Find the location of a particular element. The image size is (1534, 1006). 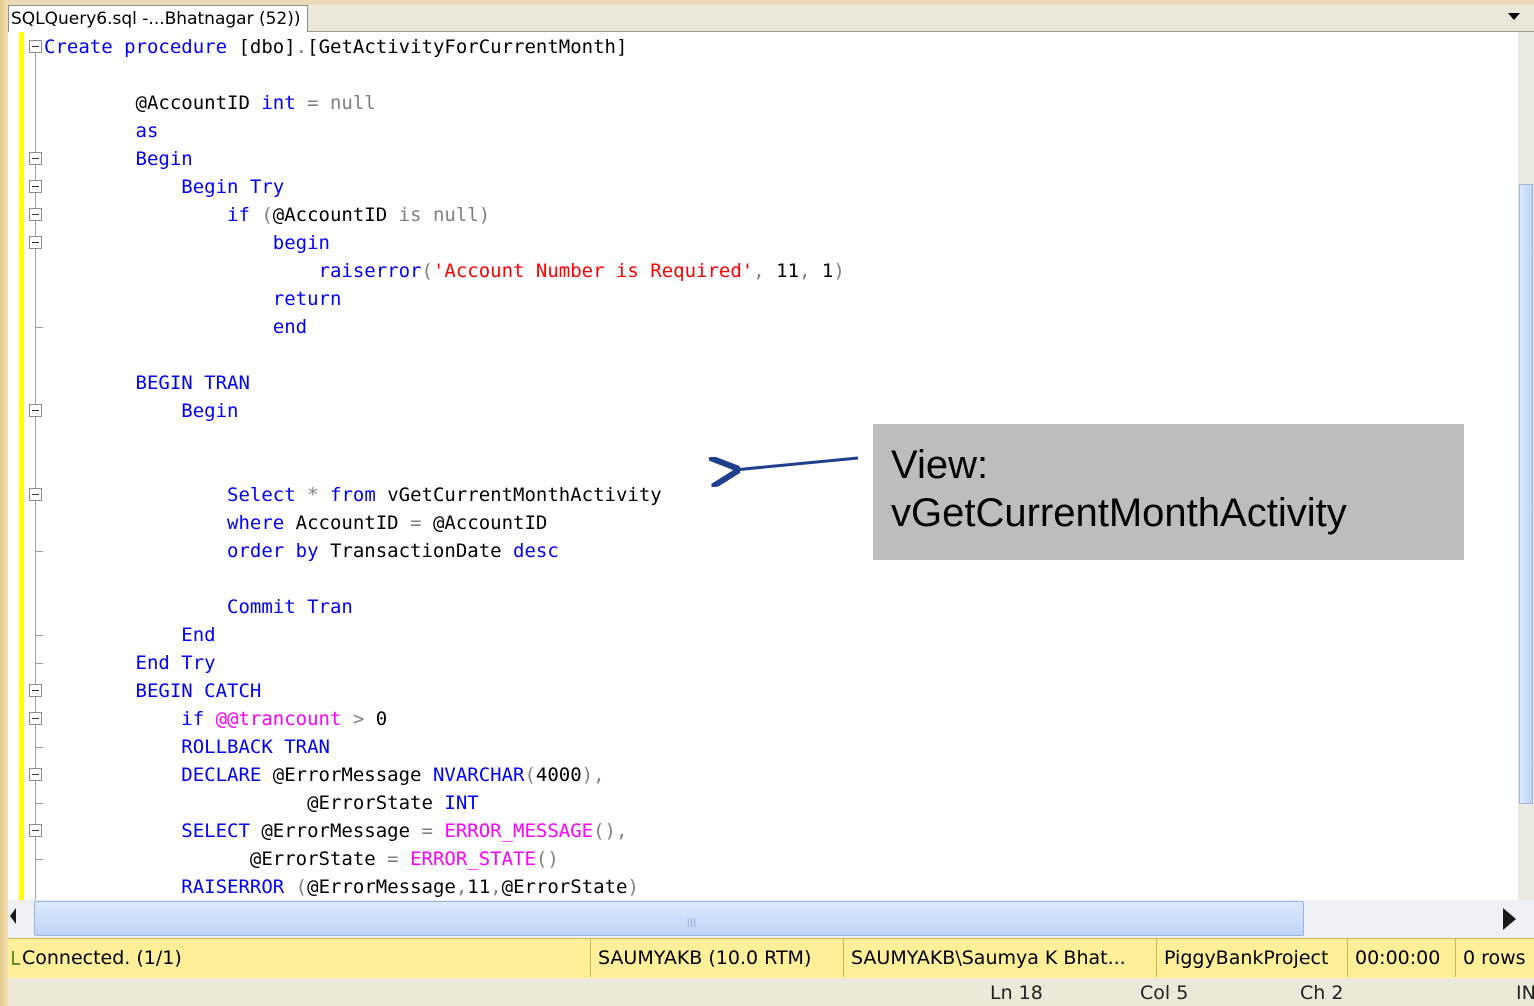

code-line: RAISERROR (@ErrorMessage,11,@ErrorState) is located at coordinates (444, 886).